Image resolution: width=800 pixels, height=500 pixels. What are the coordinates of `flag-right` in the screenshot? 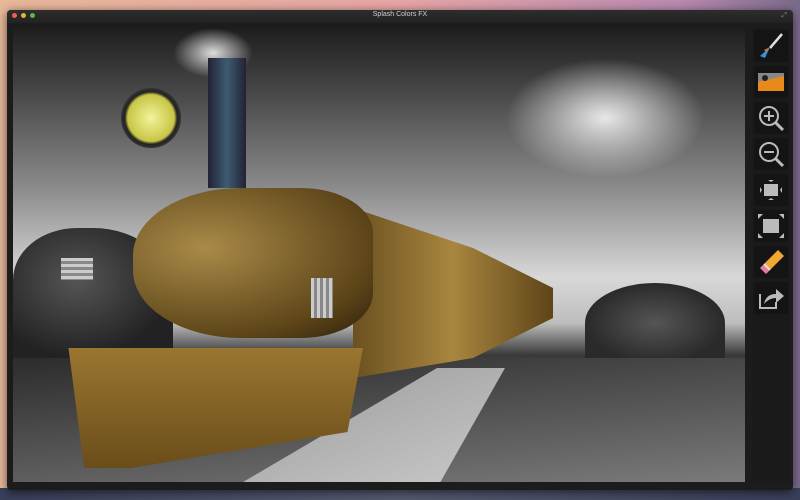 It's located at (322, 298).